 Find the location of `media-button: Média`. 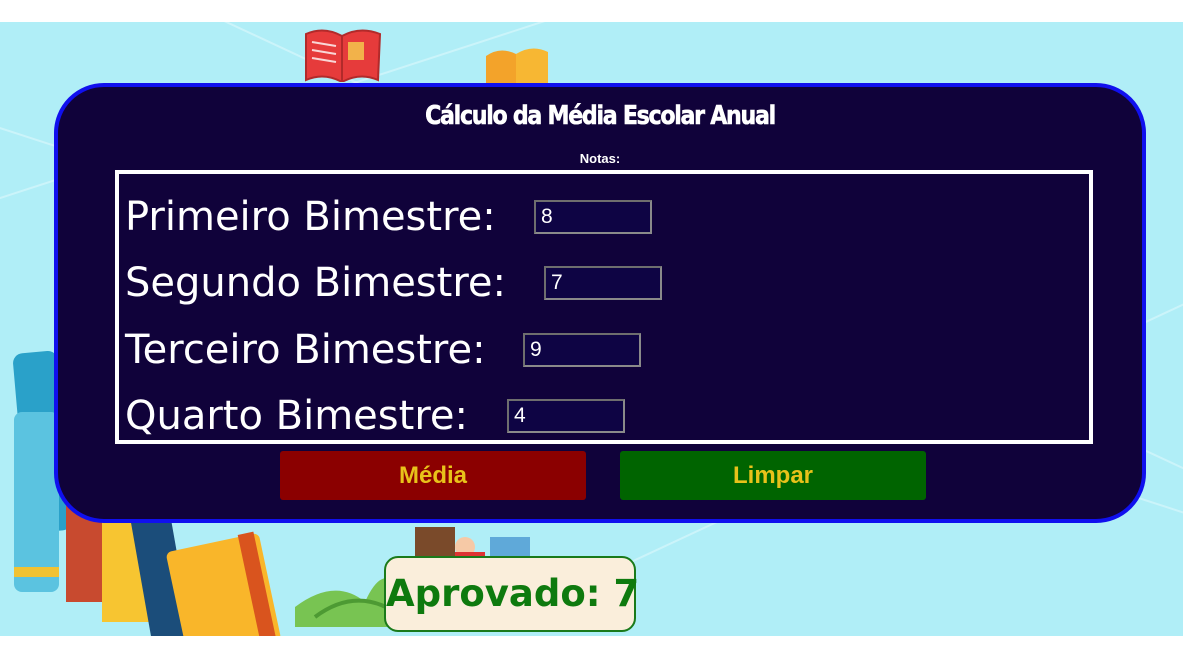

media-button: Média is located at coordinates (433, 475).